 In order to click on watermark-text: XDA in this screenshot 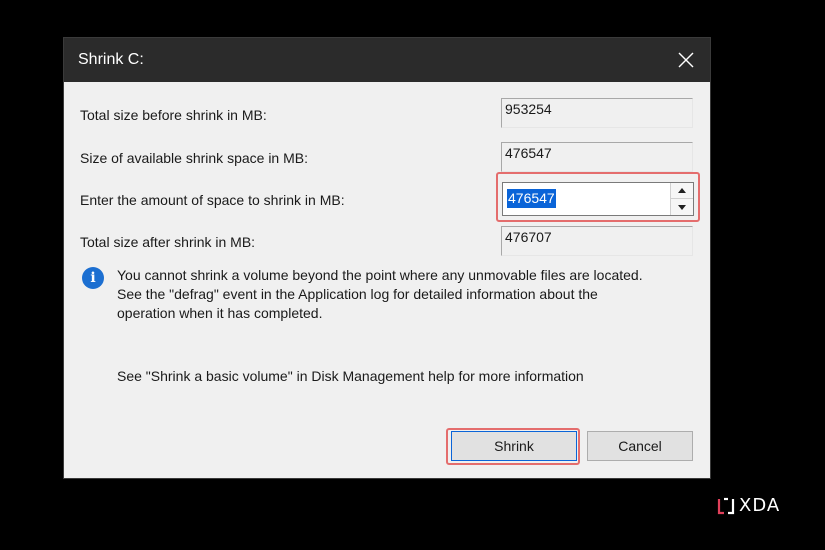, I will do `click(760, 505)`.